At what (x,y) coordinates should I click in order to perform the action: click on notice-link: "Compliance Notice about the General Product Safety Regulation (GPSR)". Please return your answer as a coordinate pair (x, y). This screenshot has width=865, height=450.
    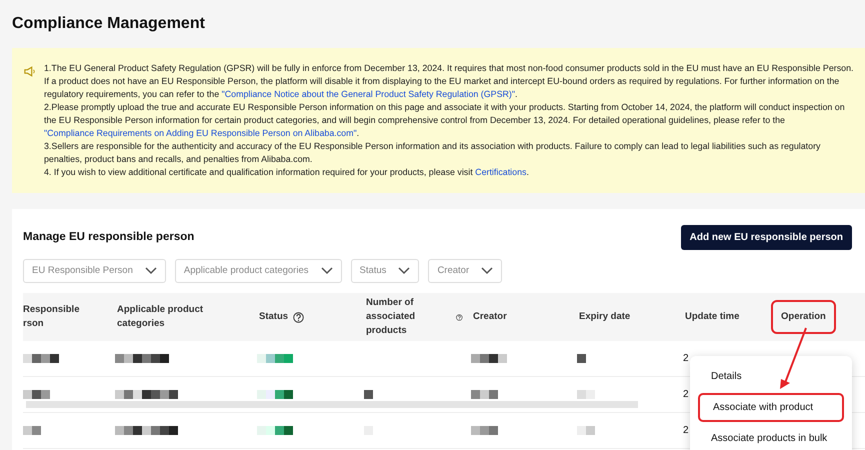
    Looking at the image, I should click on (369, 94).